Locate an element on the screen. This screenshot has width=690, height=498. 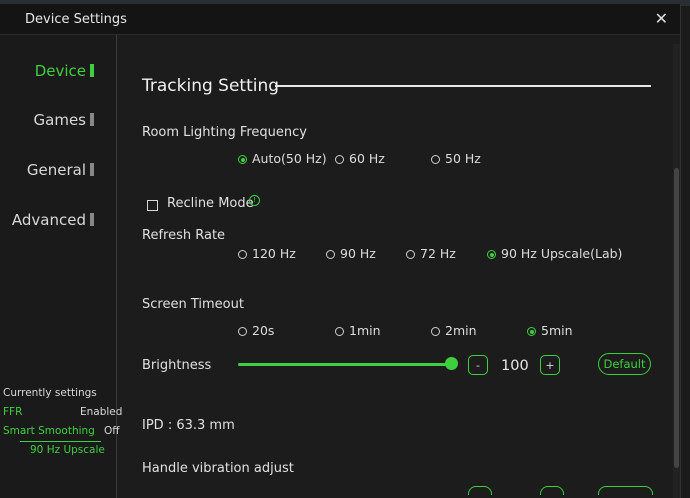
radio-label: 120 Hz is located at coordinates (274, 253).